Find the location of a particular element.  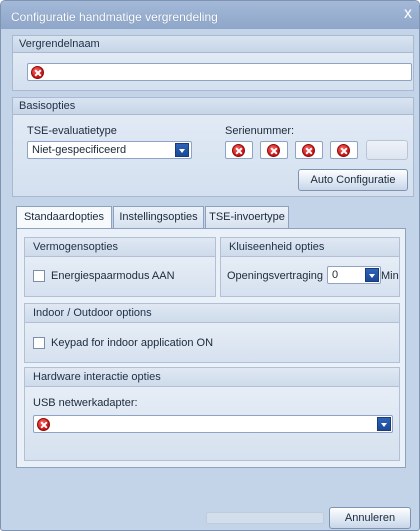

opening-delay-value: 0 is located at coordinates (335, 275).